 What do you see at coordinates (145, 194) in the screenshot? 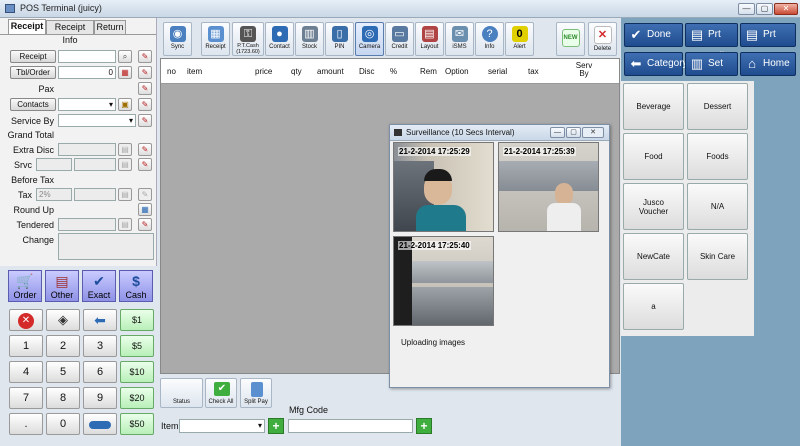
I see `pencil-icon: ✎` at bounding box center [145, 194].